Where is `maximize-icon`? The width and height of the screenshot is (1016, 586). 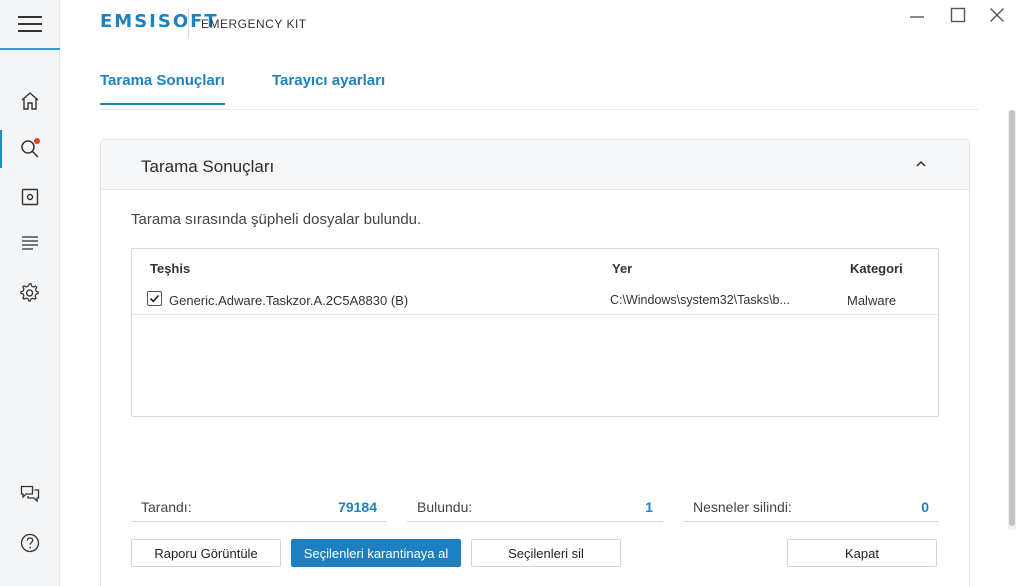 maximize-icon is located at coordinates (958, 15).